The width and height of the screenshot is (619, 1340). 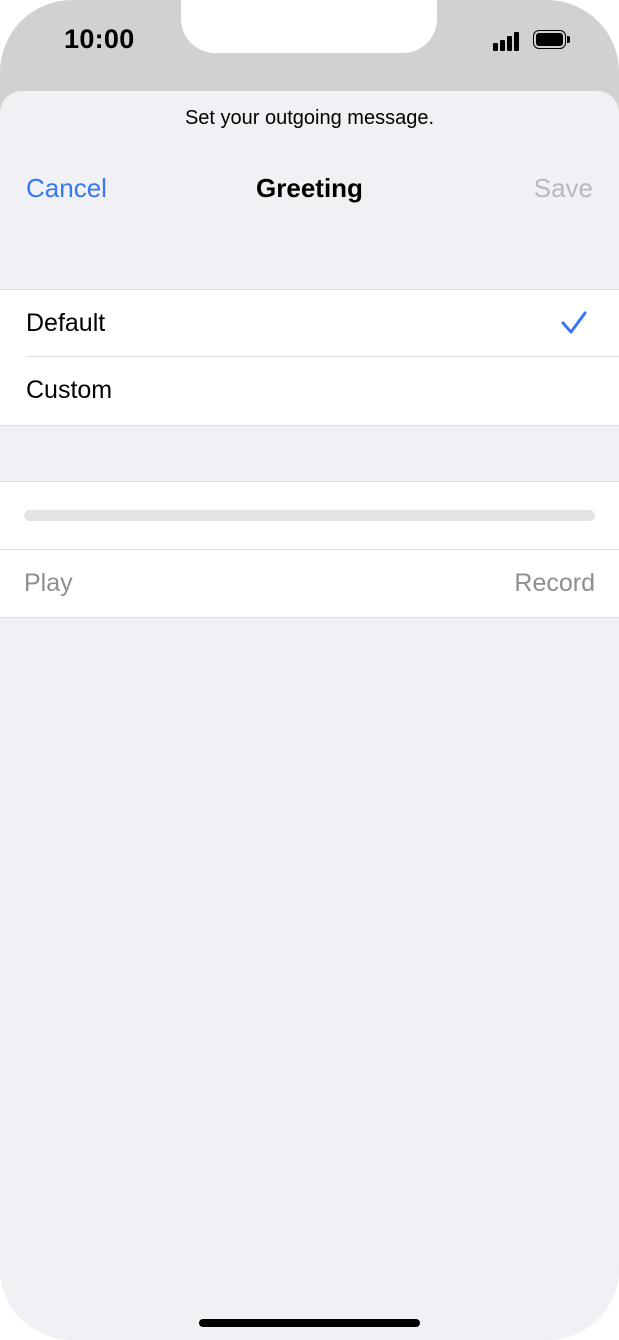 I want to click on option-default: Default, so click(x=309, y=323).